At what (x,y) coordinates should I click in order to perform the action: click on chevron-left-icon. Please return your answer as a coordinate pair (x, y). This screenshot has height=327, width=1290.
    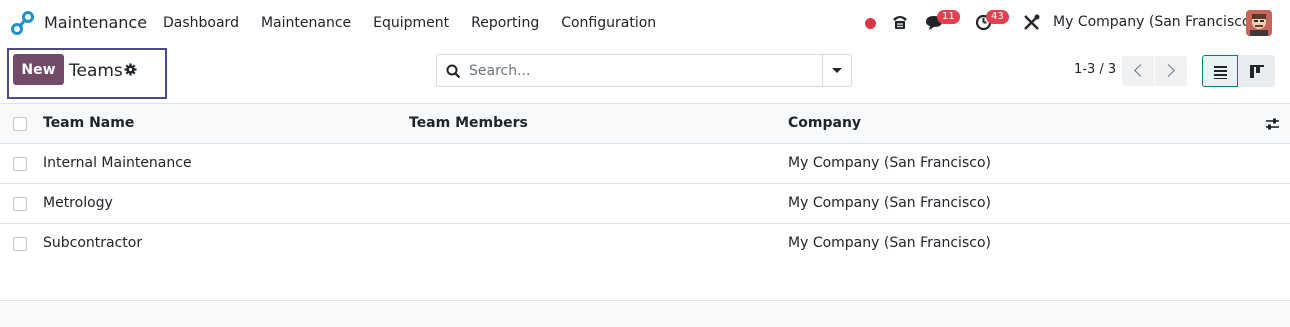
    Looking at the image, I should click on (1140, 70).